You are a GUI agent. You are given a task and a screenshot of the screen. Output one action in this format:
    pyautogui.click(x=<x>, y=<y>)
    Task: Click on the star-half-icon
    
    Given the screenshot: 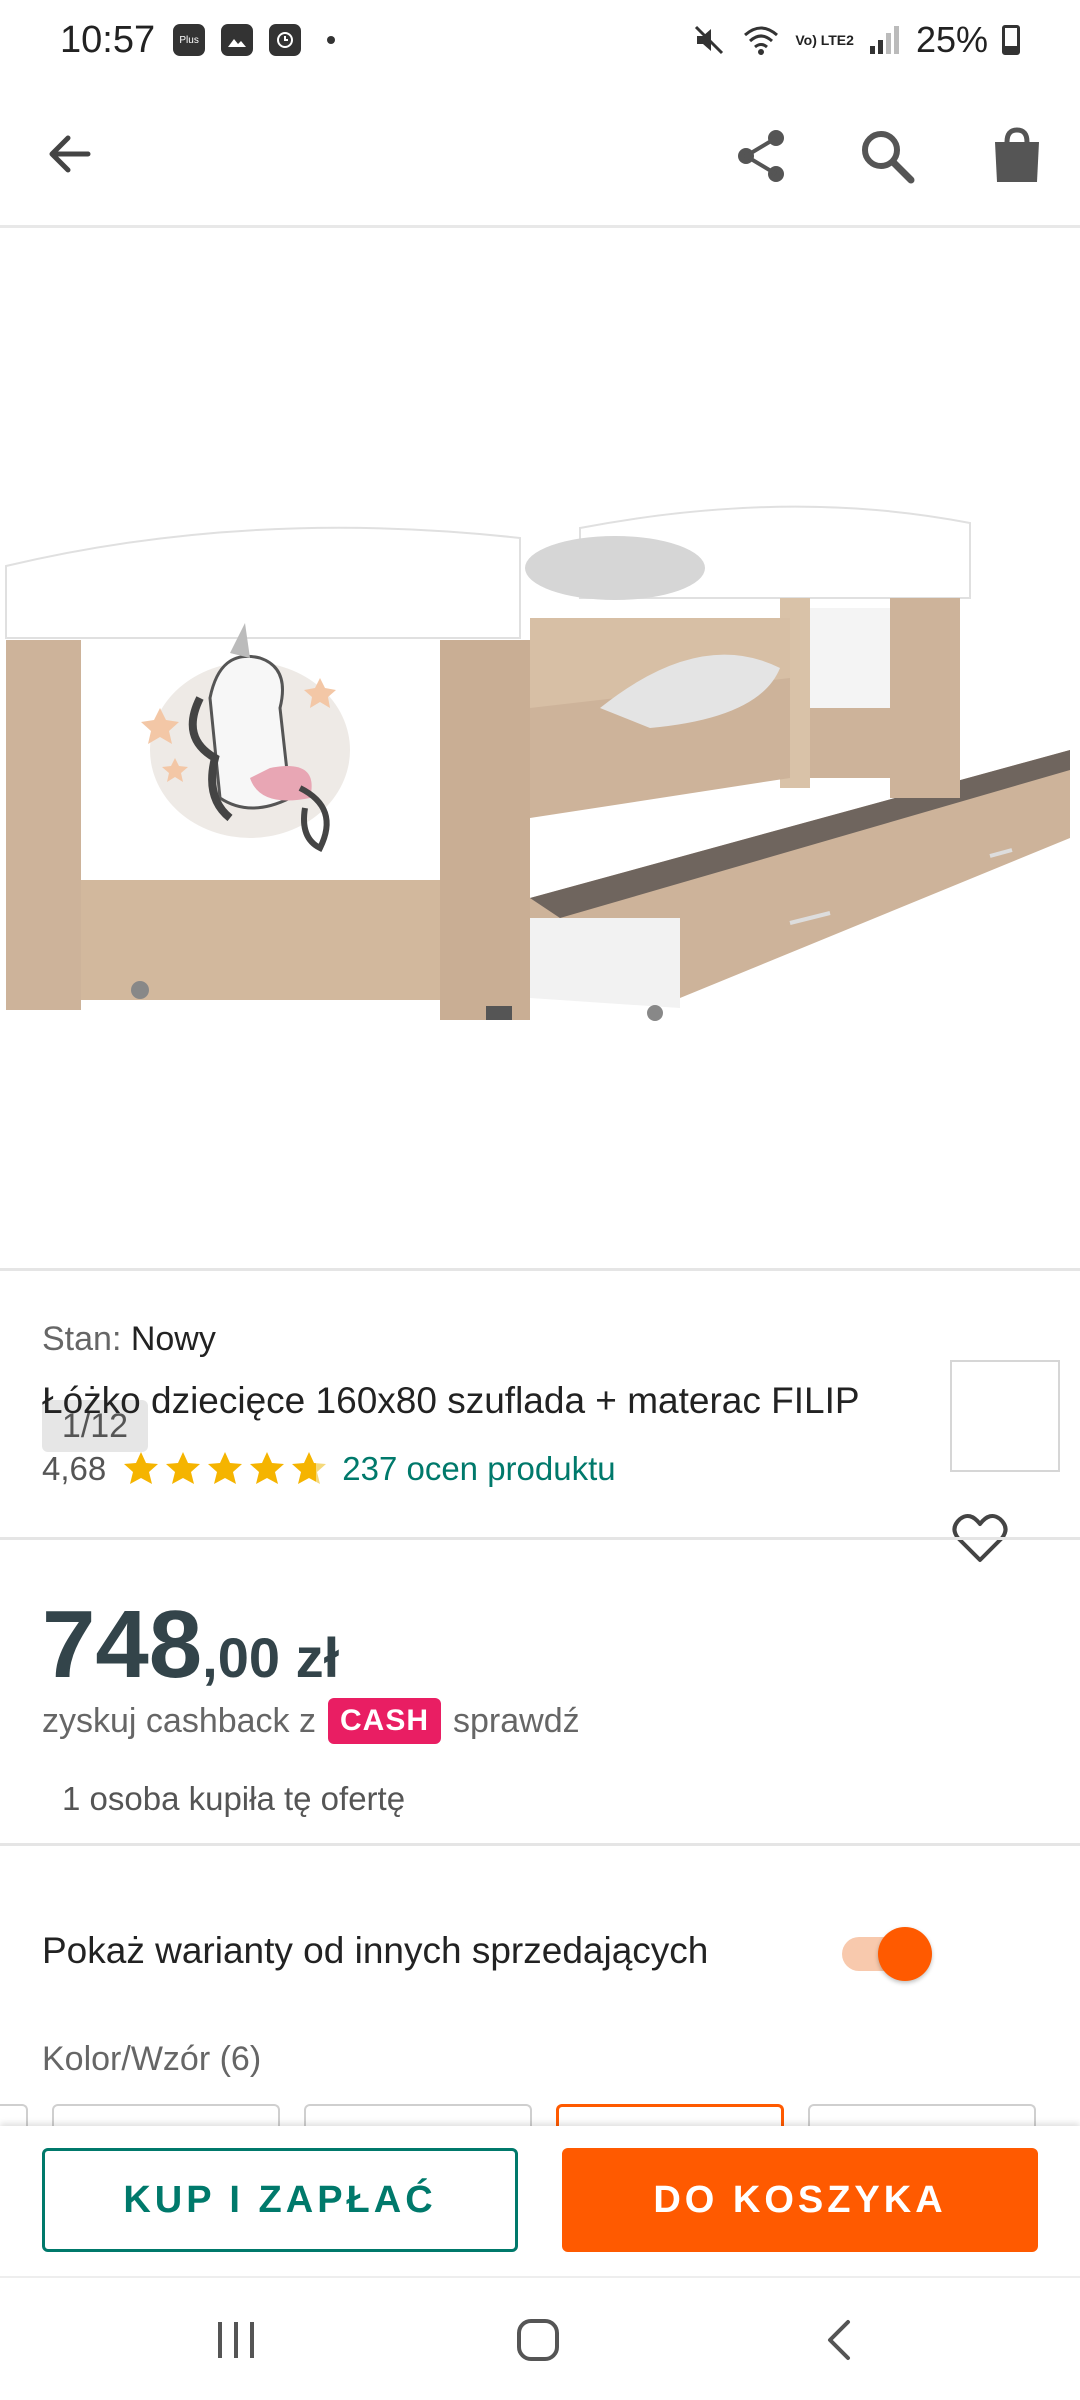 What is the action you would take?
    pyautogui.click(x=309, y=1468)
    